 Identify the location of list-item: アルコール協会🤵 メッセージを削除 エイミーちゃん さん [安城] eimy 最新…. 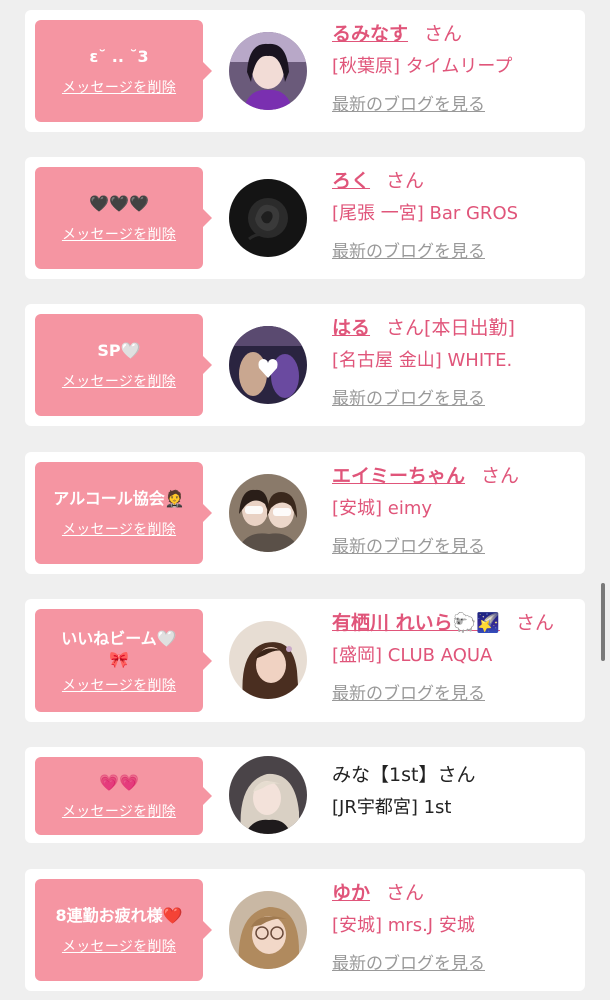
(305, 513).